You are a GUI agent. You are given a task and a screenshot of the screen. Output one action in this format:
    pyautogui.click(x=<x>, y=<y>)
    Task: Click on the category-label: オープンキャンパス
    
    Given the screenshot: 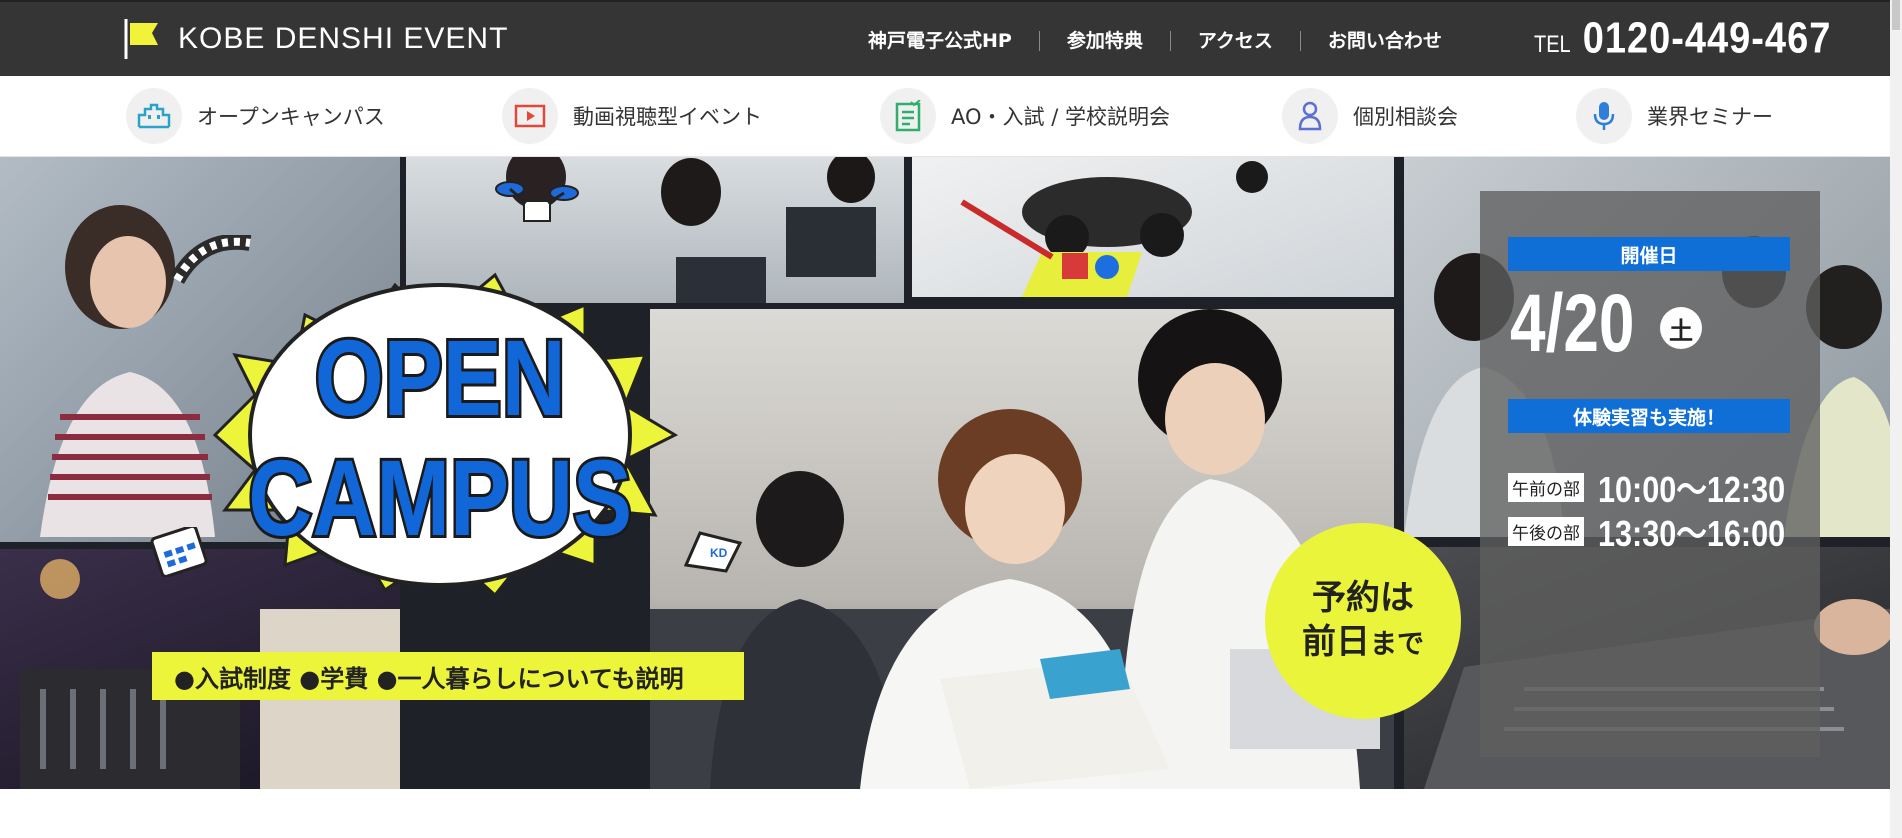 What is the action you would take?
    pyautogui.click(x=291, y=117)
    